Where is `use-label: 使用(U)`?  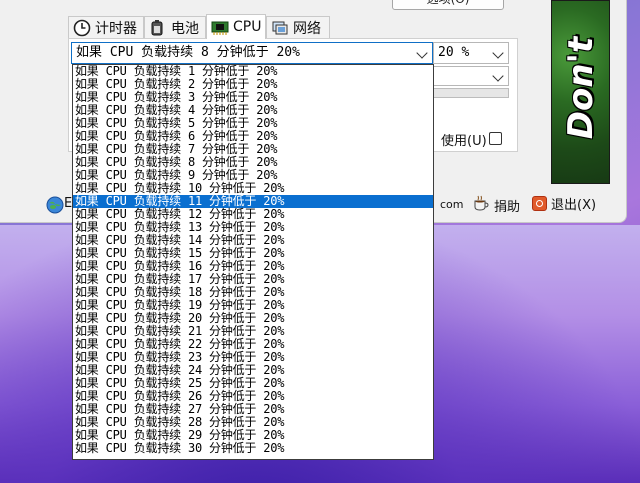 use-label: 使用(U) is located at coordinates (464, 141).